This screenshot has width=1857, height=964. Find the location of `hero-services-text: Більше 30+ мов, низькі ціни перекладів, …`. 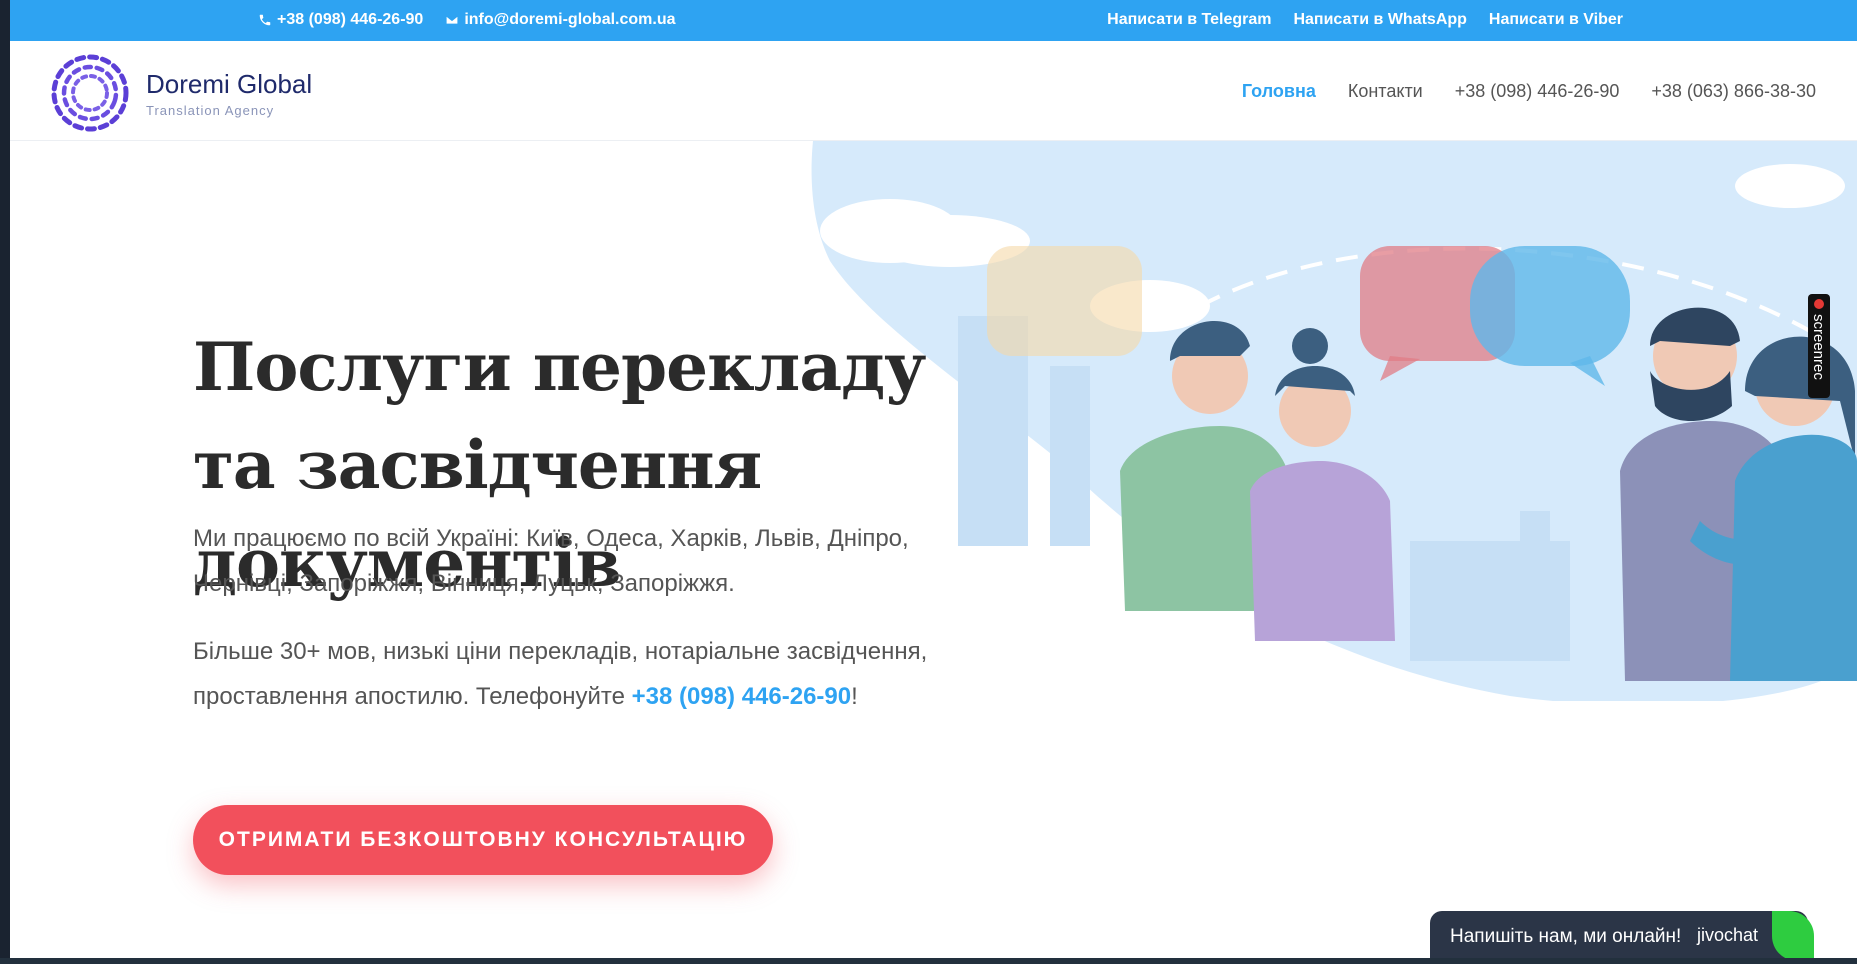

hero-services-text: Більше 30+ мов, низькі ціни перекладів, … is located at coordinates (573, 674).